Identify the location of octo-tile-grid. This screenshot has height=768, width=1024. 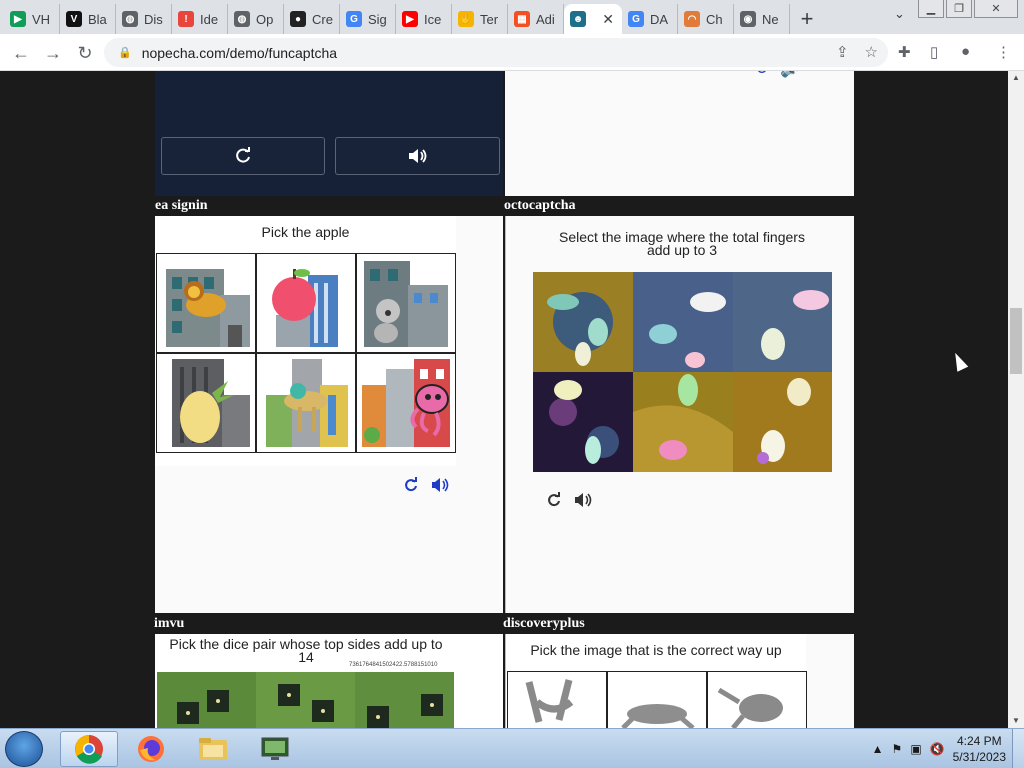
(682, 372).